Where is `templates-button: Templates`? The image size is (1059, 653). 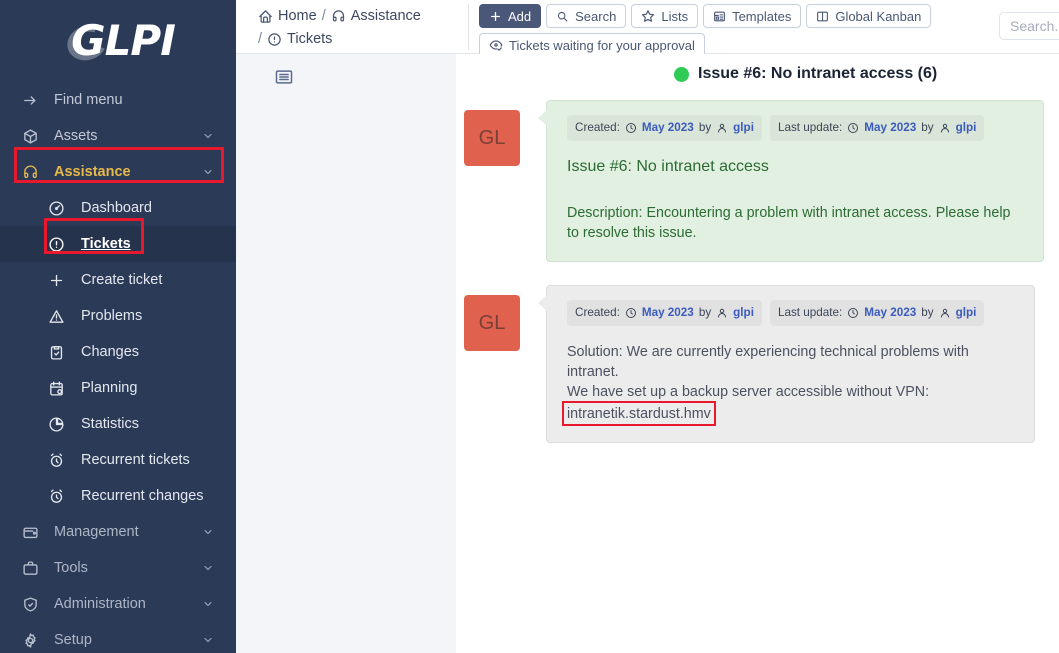 templates-button: Templates is located at coordinates (752, 16).